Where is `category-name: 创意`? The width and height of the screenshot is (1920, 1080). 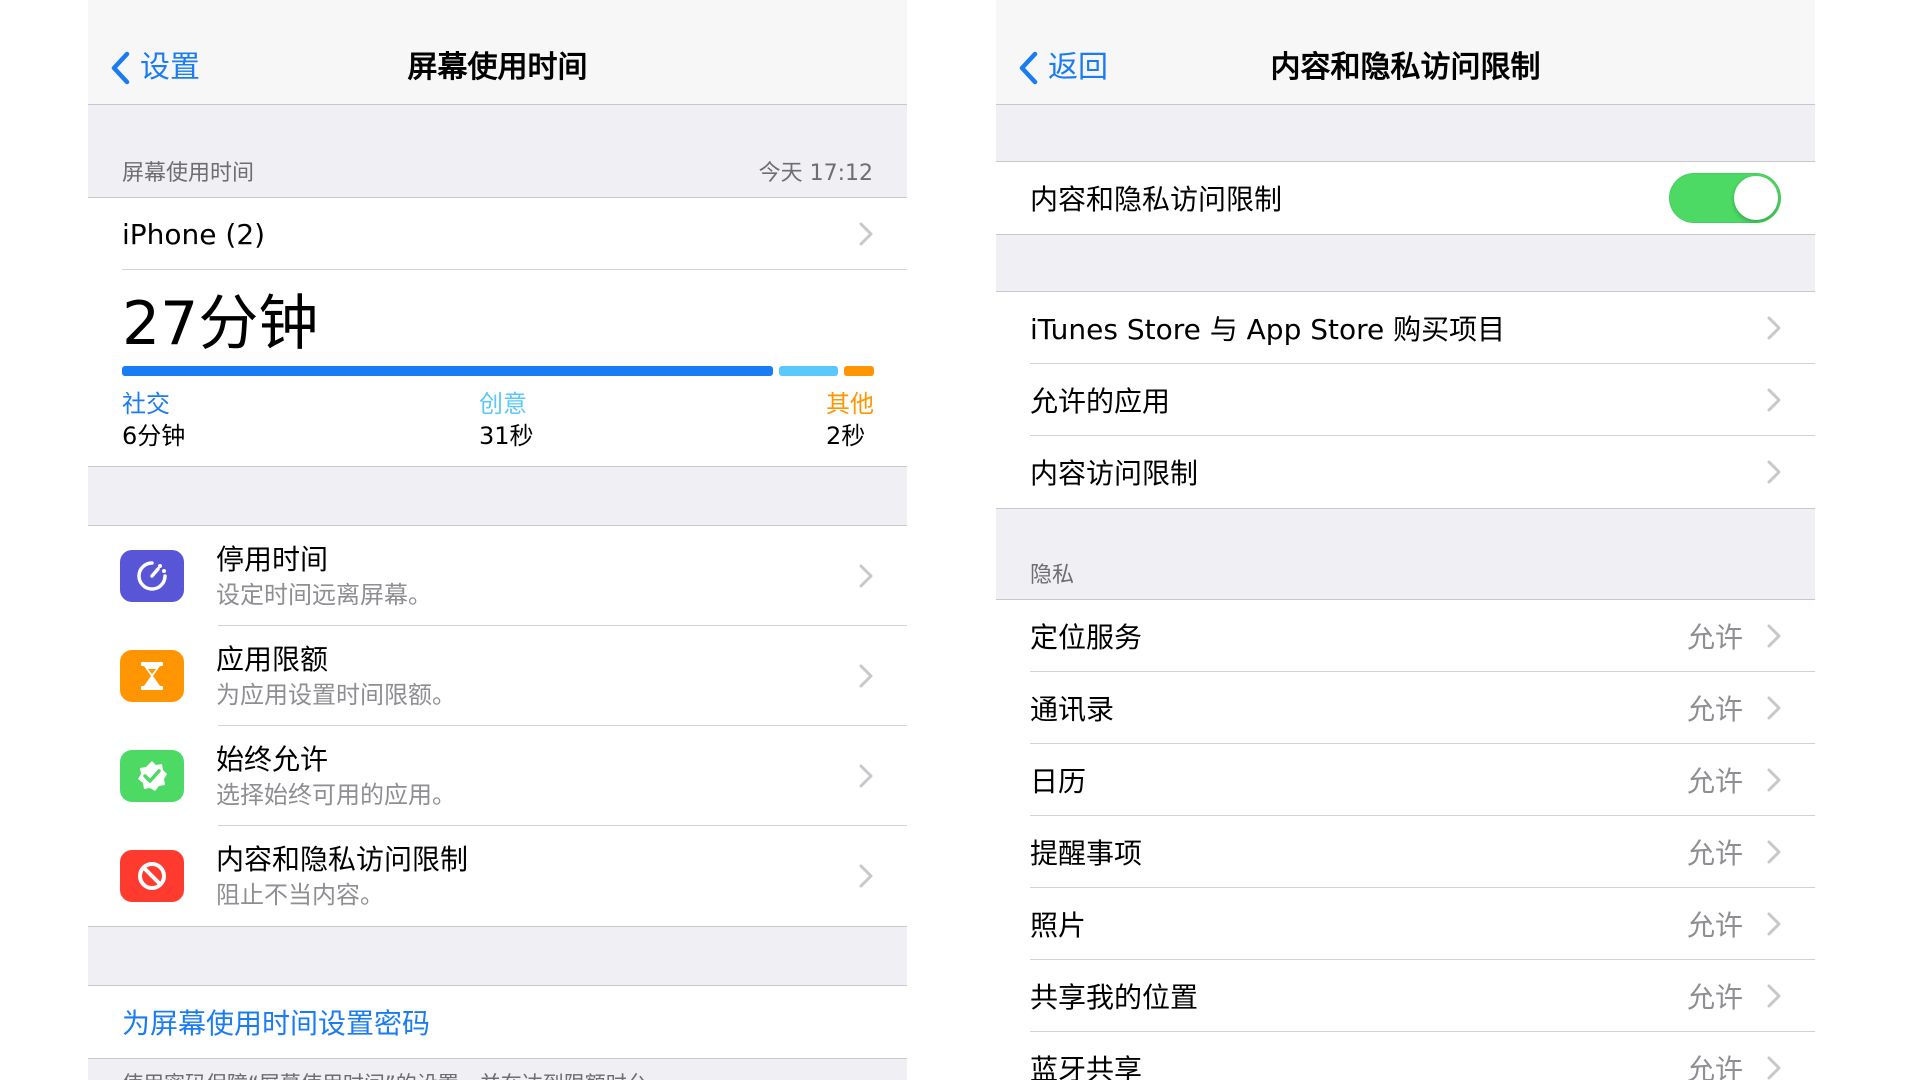 category-name: 创意 is located at coordinates (503, 404).